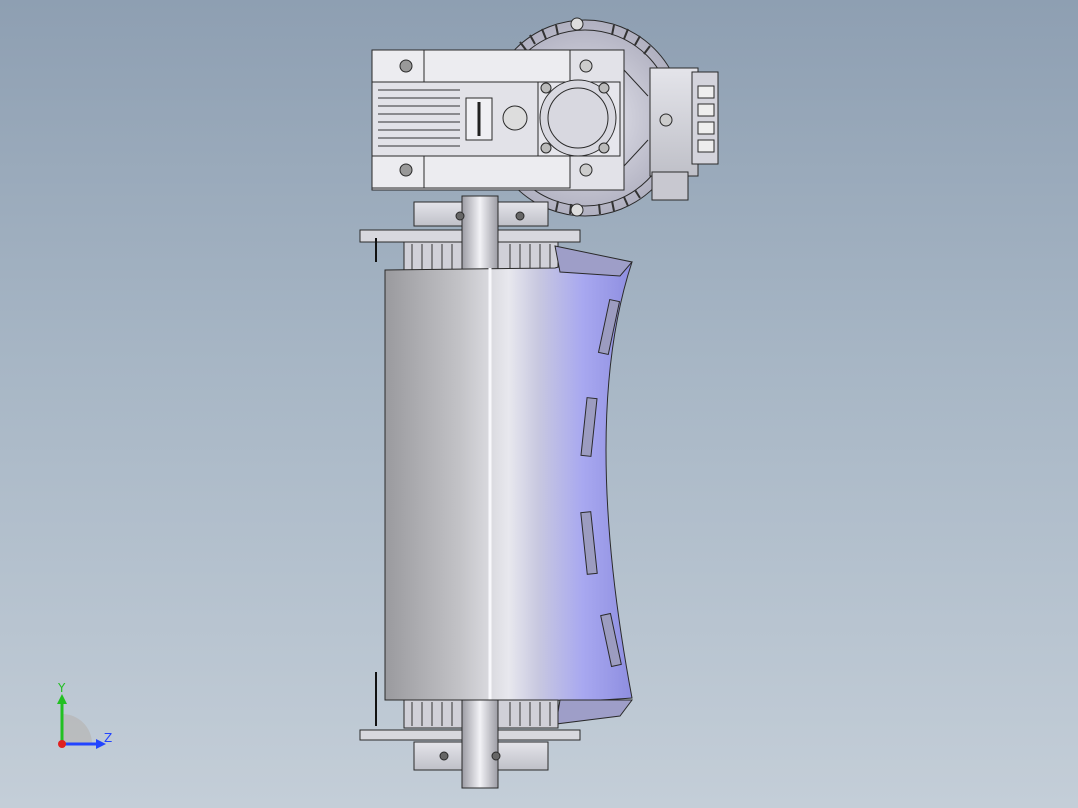 This screenshot has height=808, width=1078. What do you see at coordinates (480, 234) in the screenshot?
I see `top-shaft` at bounding box center [480, 234].